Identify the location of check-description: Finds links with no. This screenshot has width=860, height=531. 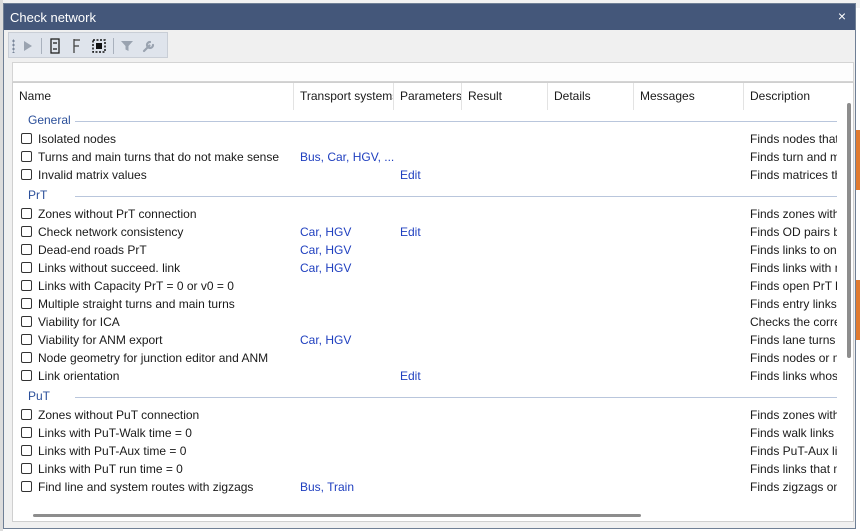
(793, 268).